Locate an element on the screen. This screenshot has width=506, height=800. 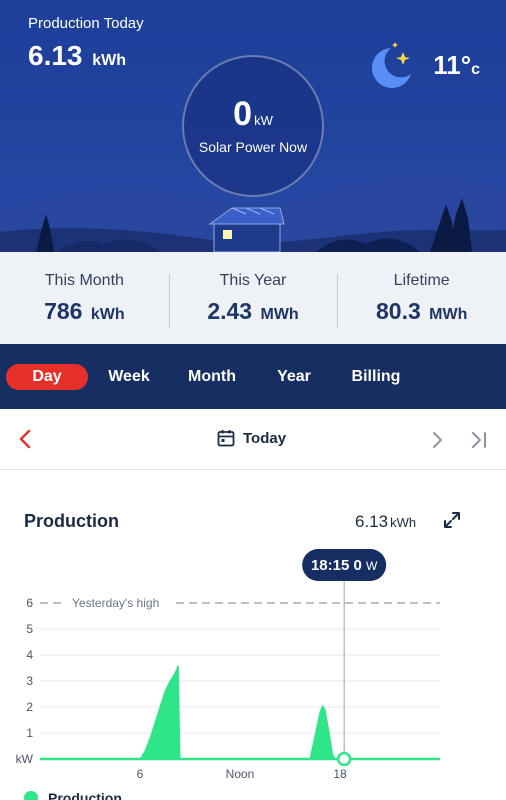
stat-unit: kWh is located at coordinates (107, 314).